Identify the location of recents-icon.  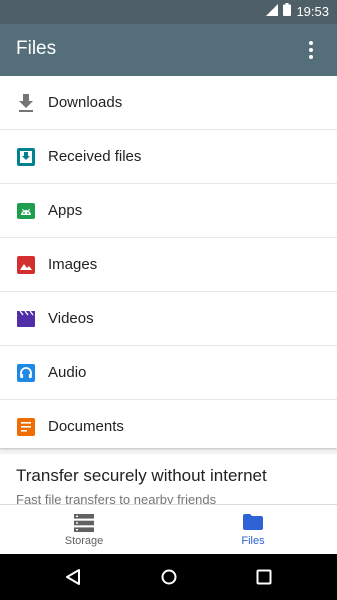
(264, 577).